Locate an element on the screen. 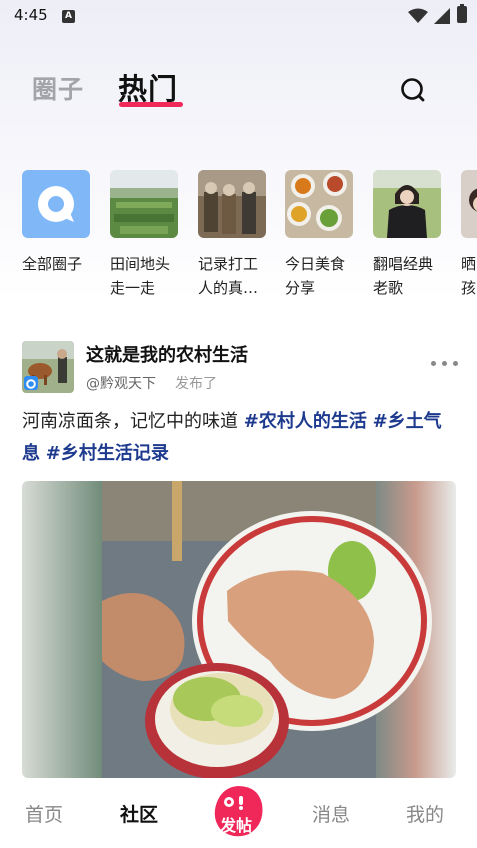 Image resolution: width=477 pixels, height=848 pixels. circle-item-all: 全部圈子 is located at coordinates (57, 223).